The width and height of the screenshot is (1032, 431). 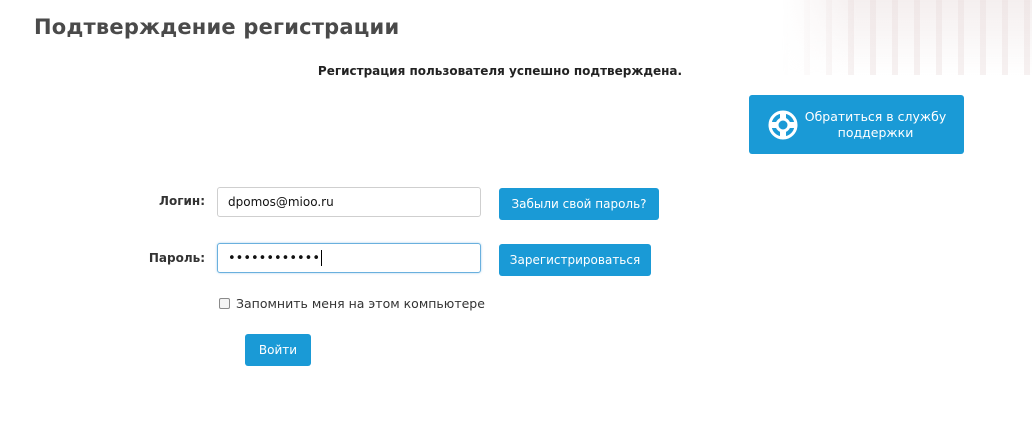 I want to click on support-button: Обратиться в службу поддержки, so click(x=856, y=124).